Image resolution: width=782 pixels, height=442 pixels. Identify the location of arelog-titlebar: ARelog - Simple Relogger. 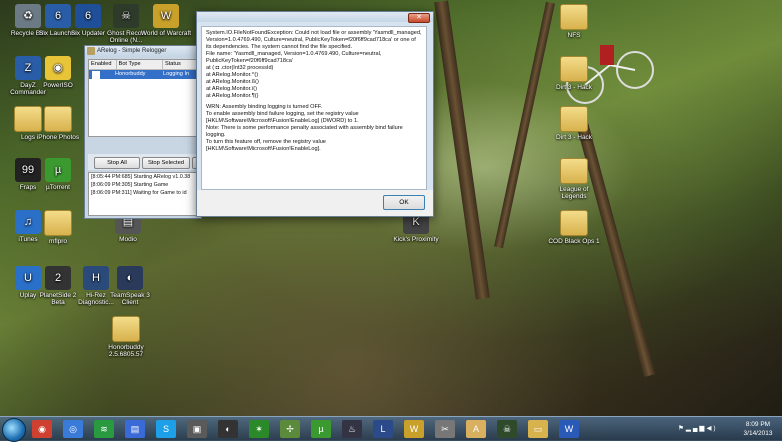
(143, 51).